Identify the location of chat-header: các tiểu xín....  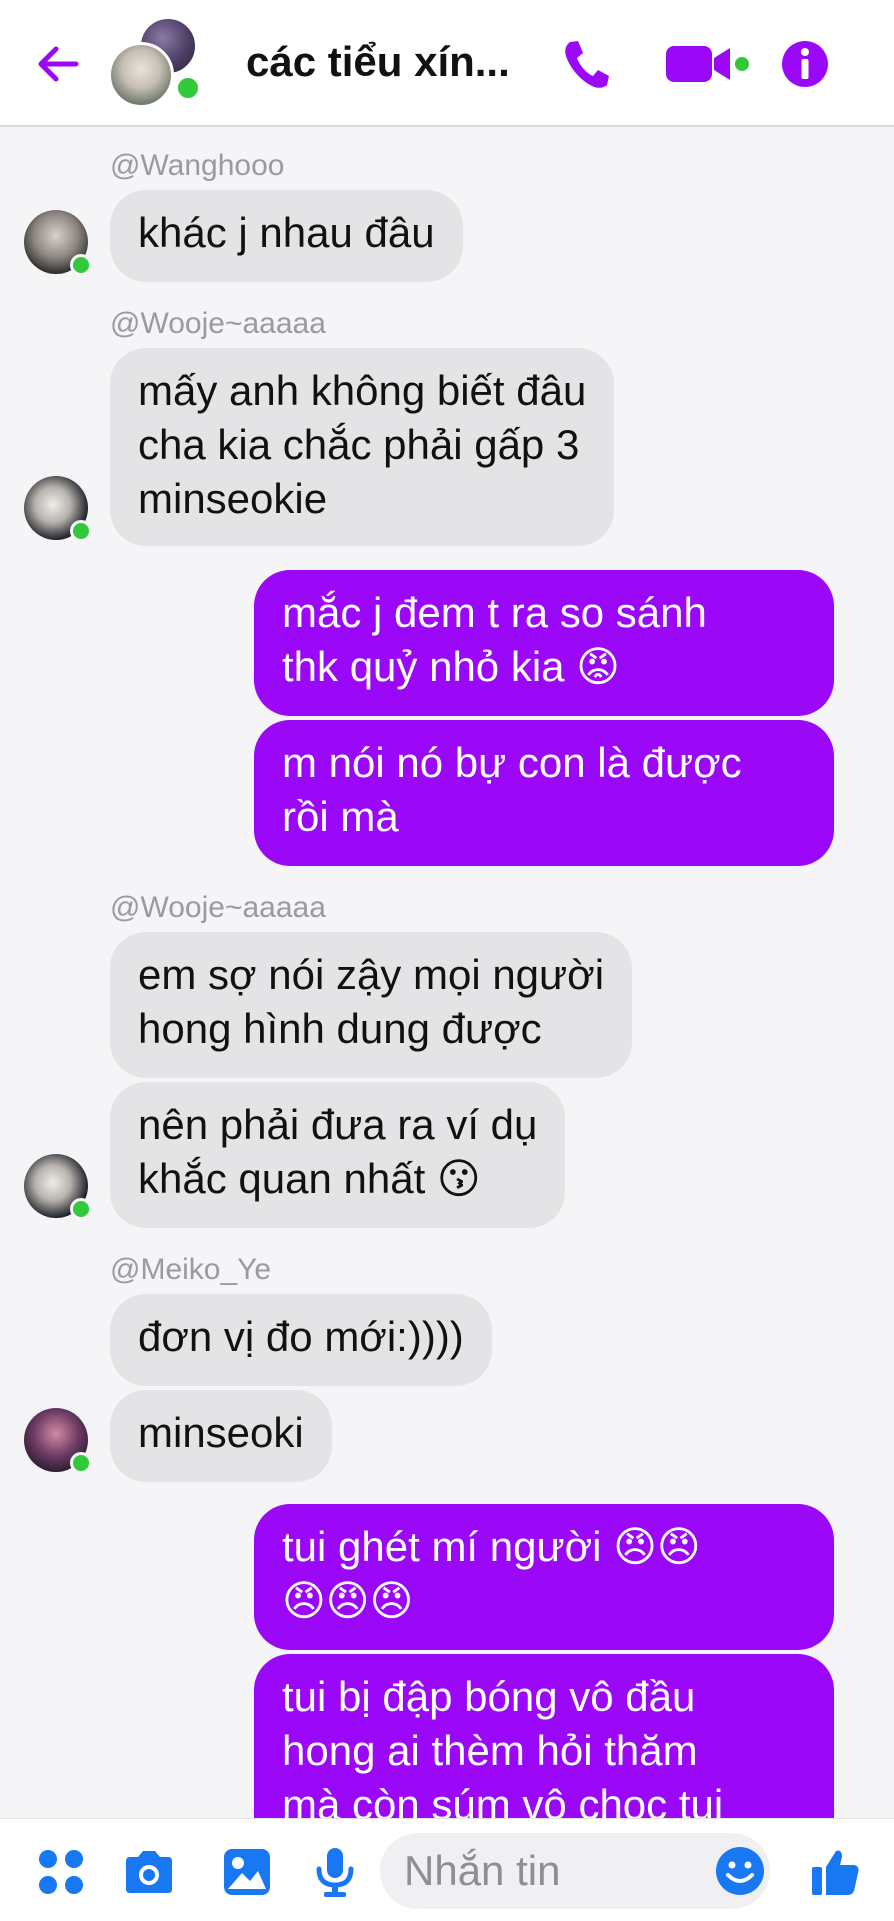
(447, 63).